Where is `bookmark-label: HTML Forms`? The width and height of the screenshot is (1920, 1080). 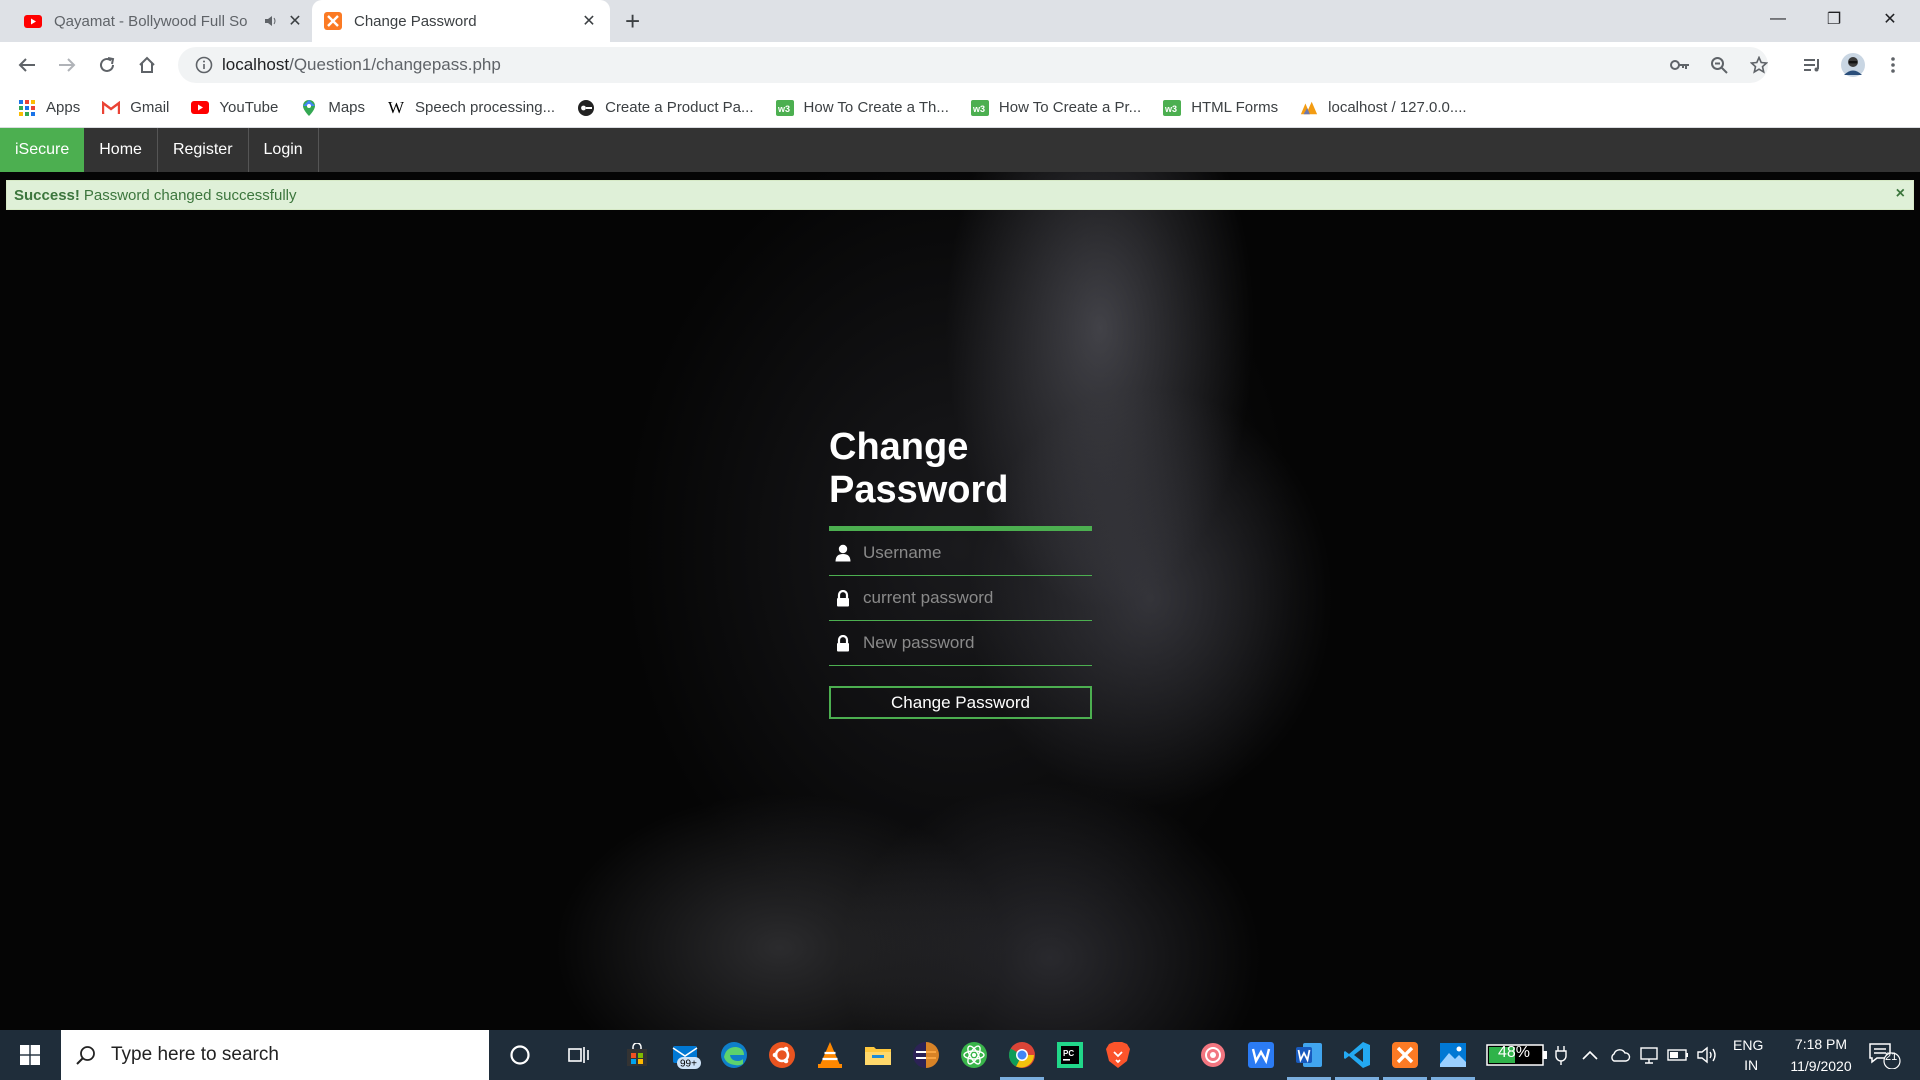
bookmark-label: HTML Forms is located at coordinates (1235, 107).